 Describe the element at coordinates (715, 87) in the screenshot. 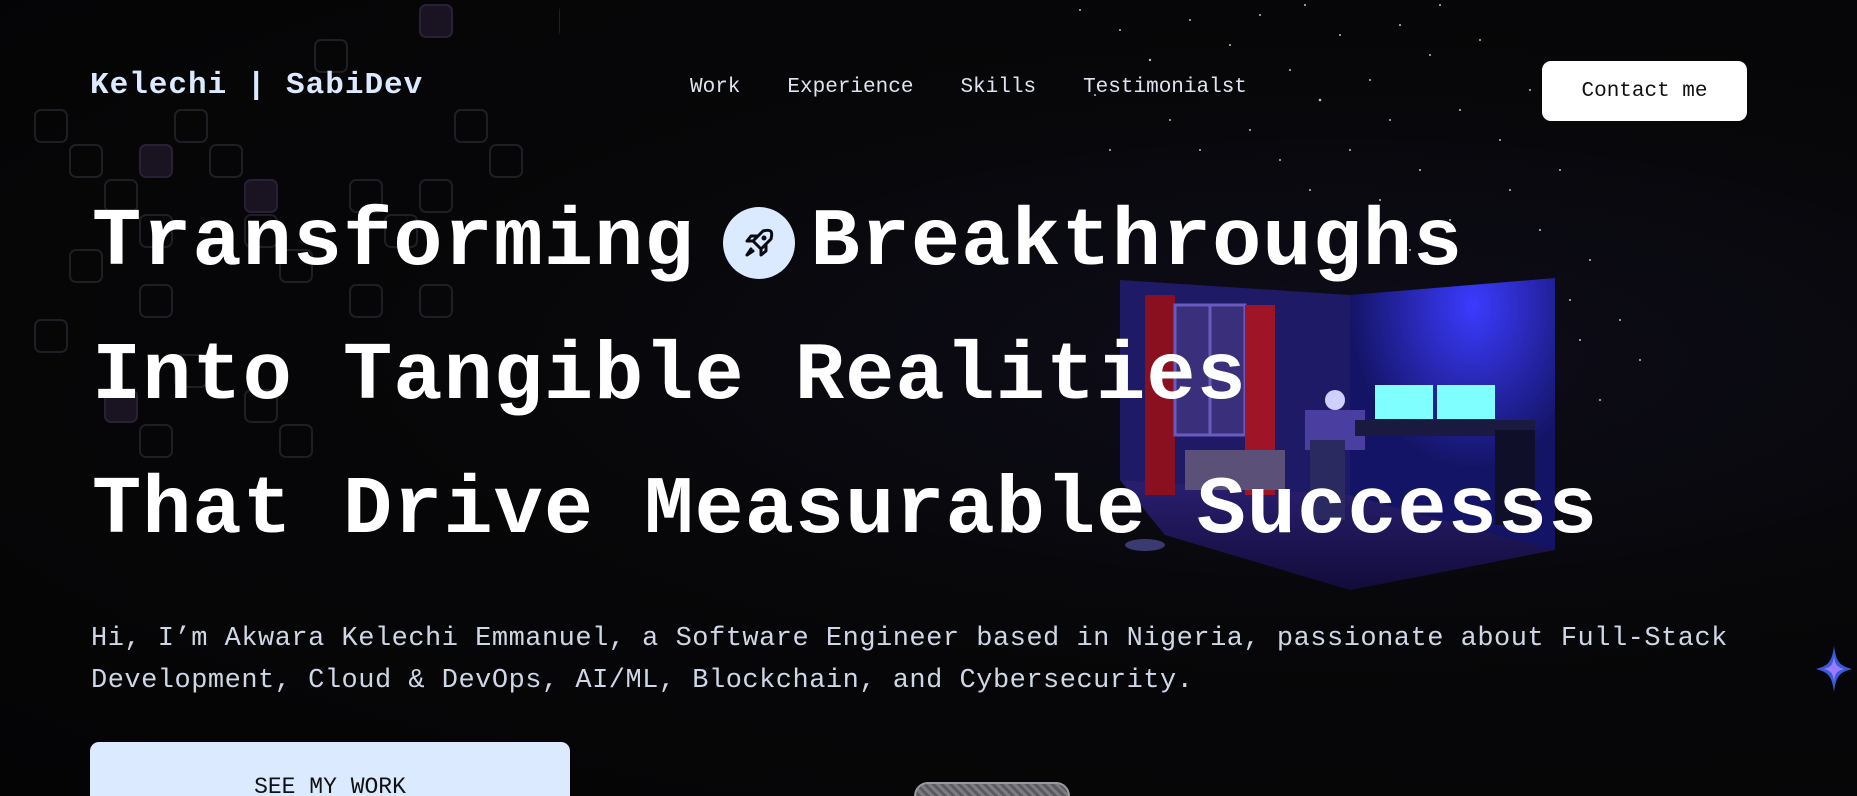

I see `nav-item-work: Work` at that location.